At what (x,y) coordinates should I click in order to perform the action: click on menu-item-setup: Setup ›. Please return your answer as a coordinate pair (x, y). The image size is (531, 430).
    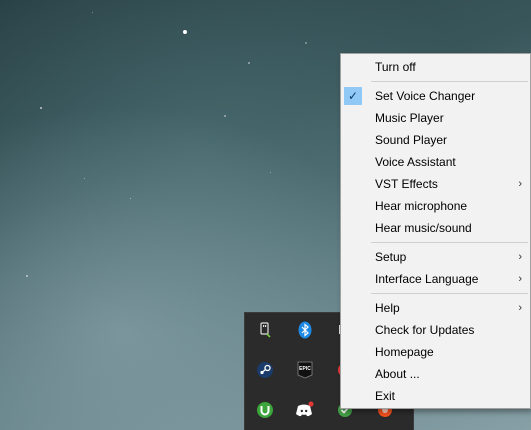
    Looking at the image, I should click on (435, 257).